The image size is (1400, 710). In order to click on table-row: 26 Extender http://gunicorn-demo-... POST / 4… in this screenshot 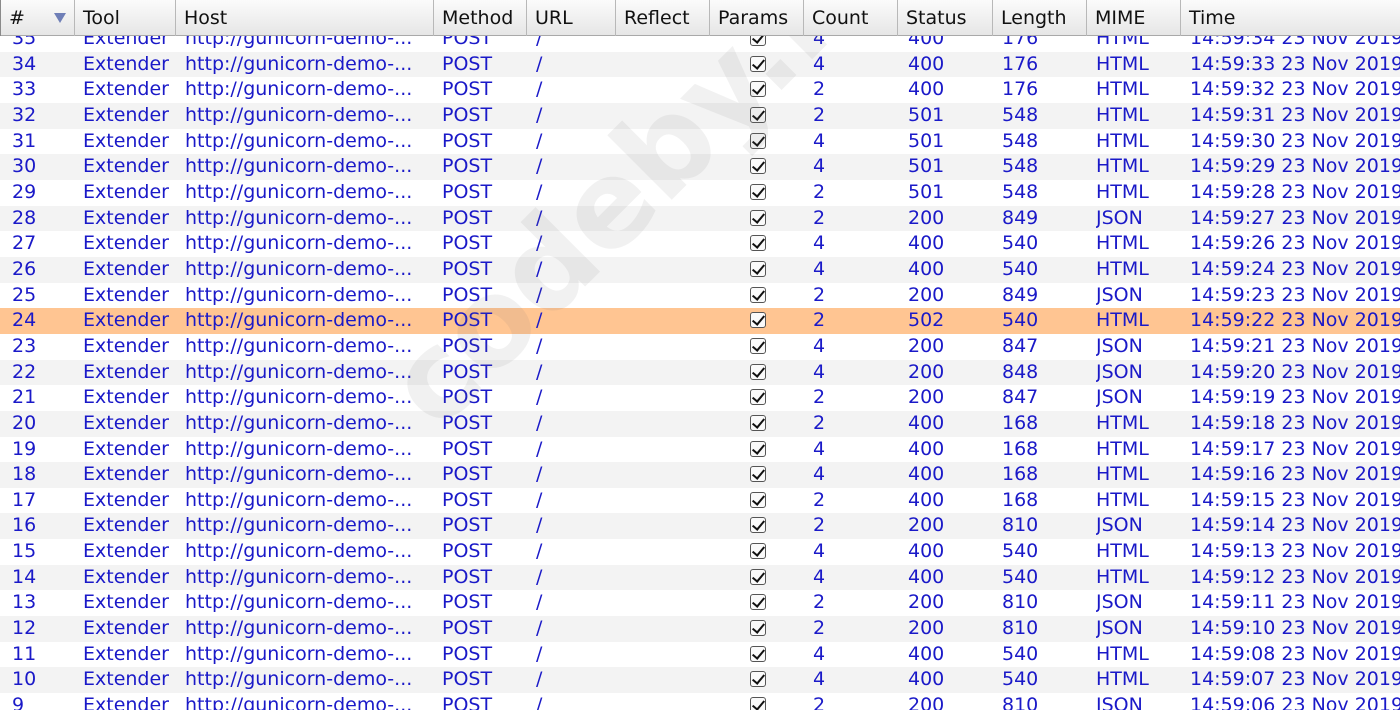, I will do `click(700, 269)`.